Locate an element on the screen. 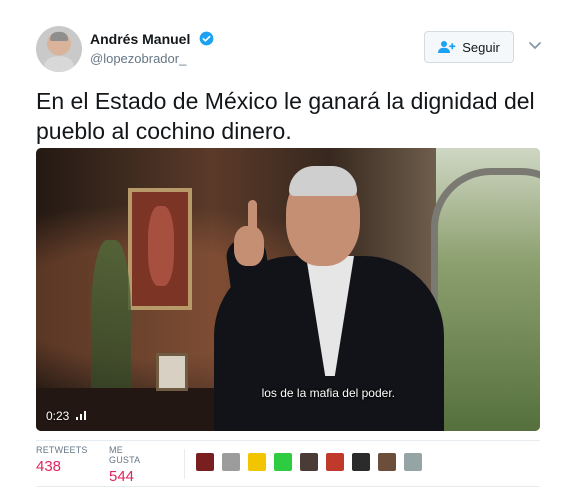 The width and height of the screenshot is (575, 493). stats-separator is located at coordinates (184, 464).